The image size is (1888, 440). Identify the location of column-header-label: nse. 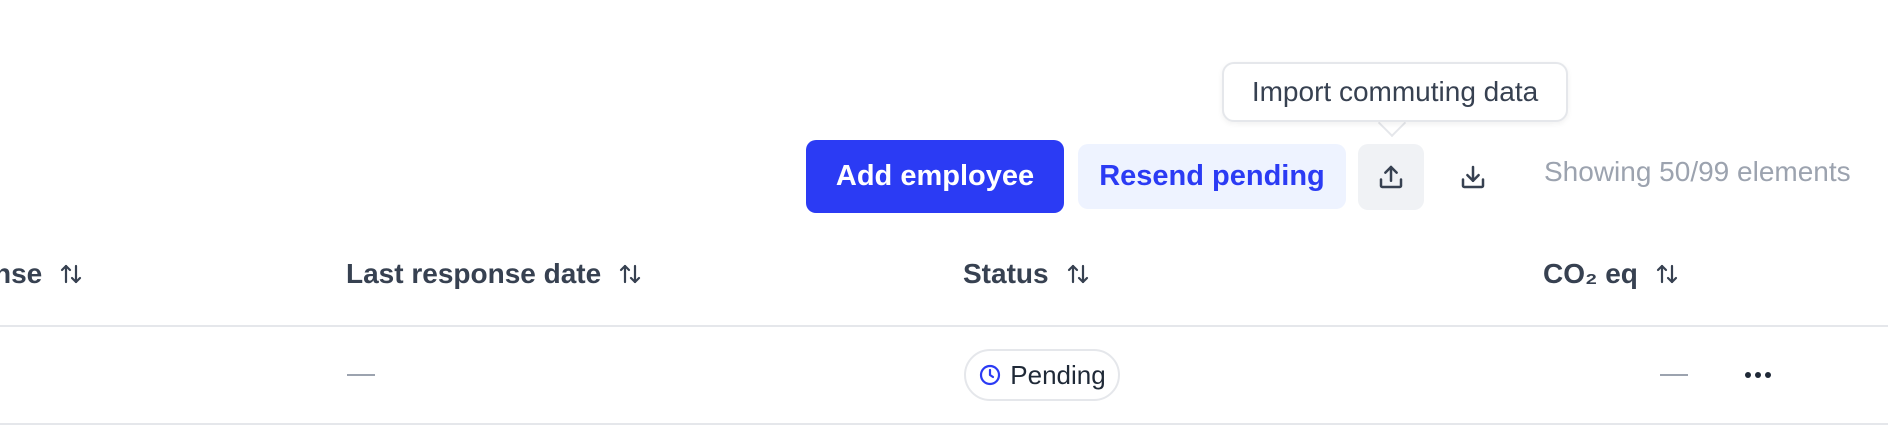
(21, 273).